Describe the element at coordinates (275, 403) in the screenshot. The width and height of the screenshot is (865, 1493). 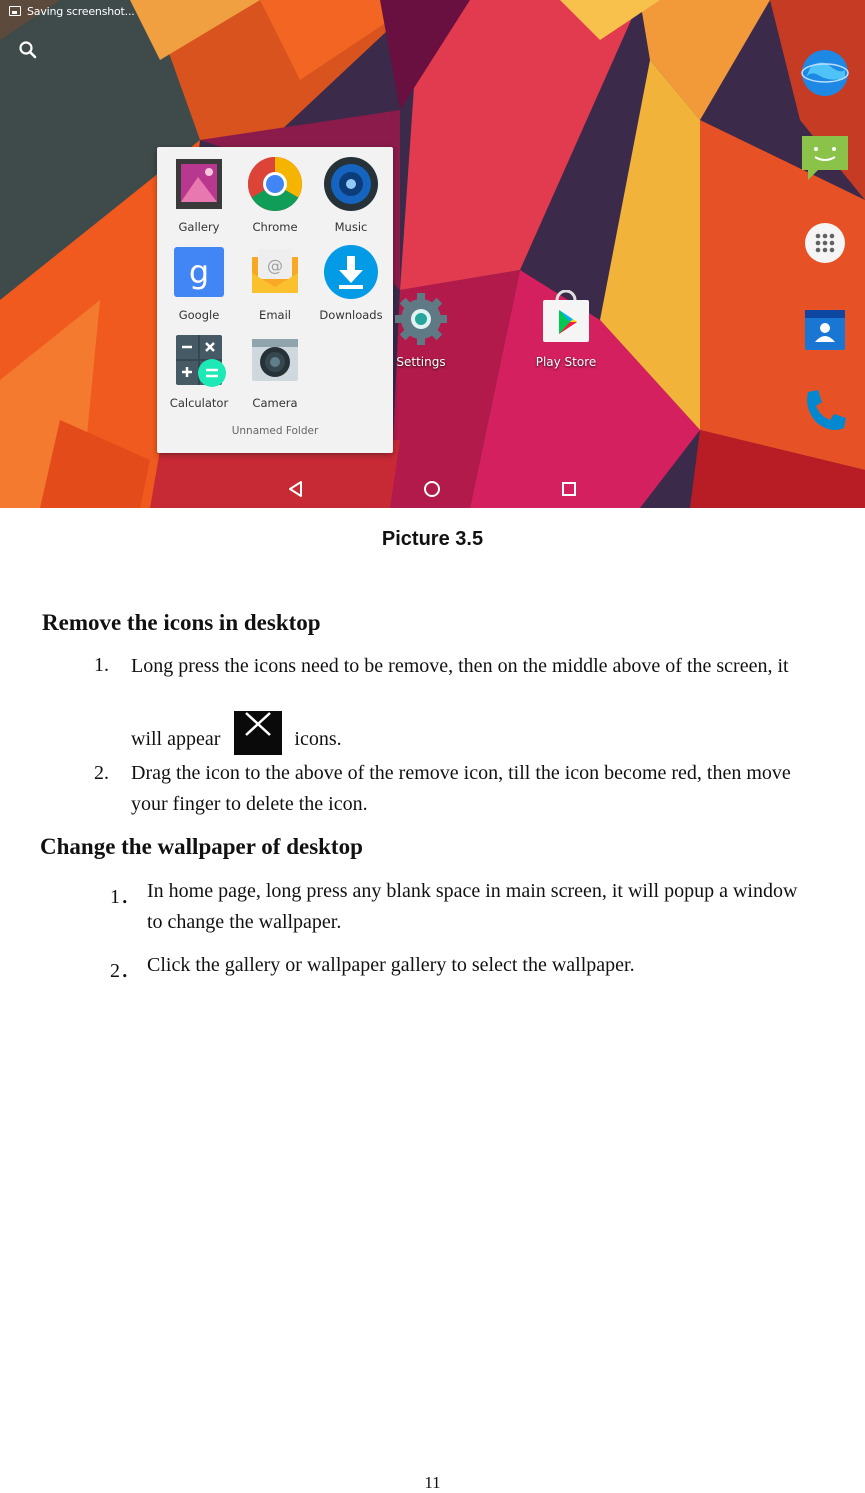
I see `folder-app-label: Camera` at that location.